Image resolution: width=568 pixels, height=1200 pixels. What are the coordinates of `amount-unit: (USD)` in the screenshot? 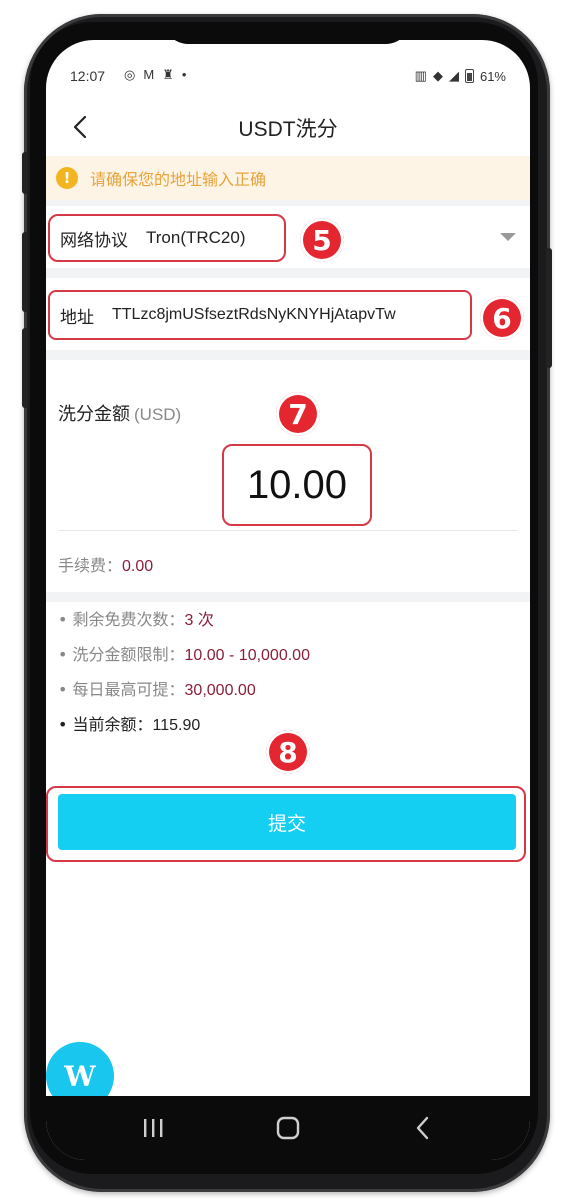 It's located at (158, 414).